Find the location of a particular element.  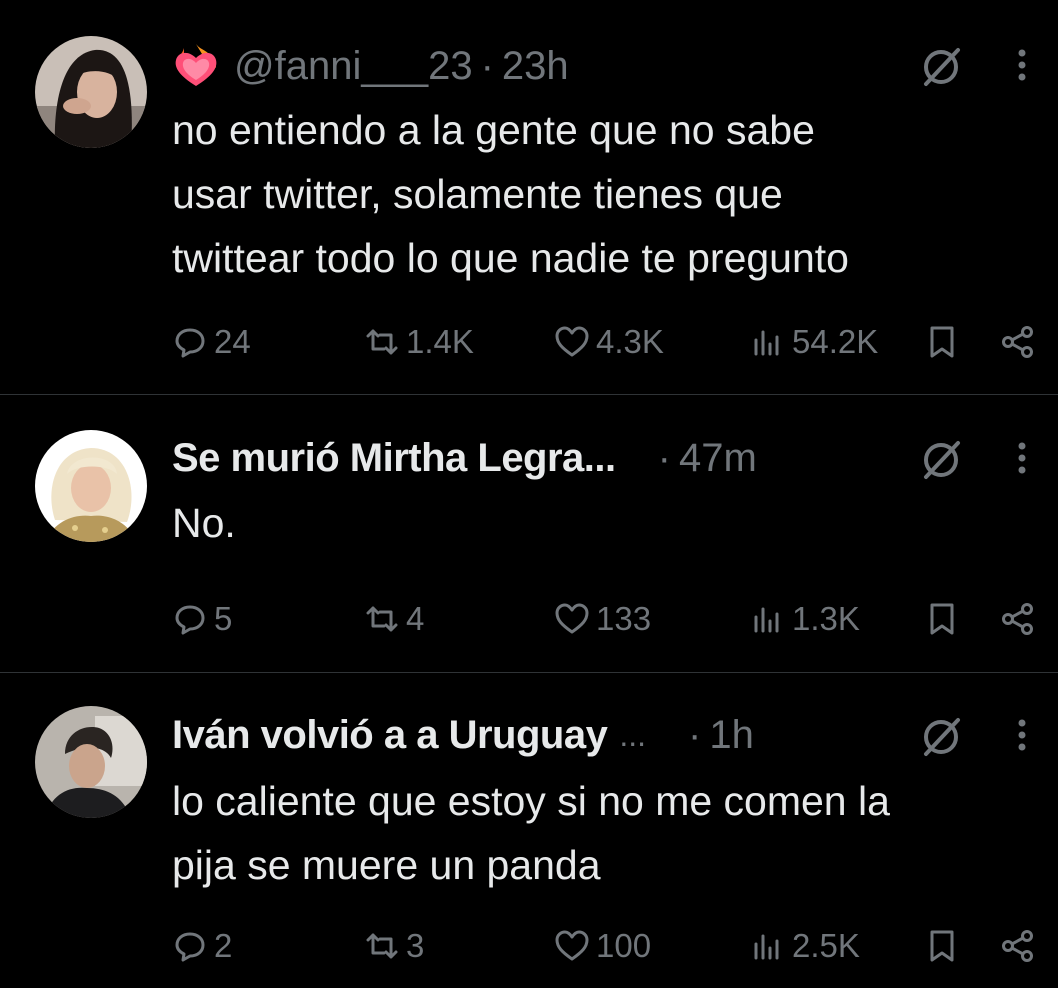

repost-button: 4 is located at coordinates (394, 619).